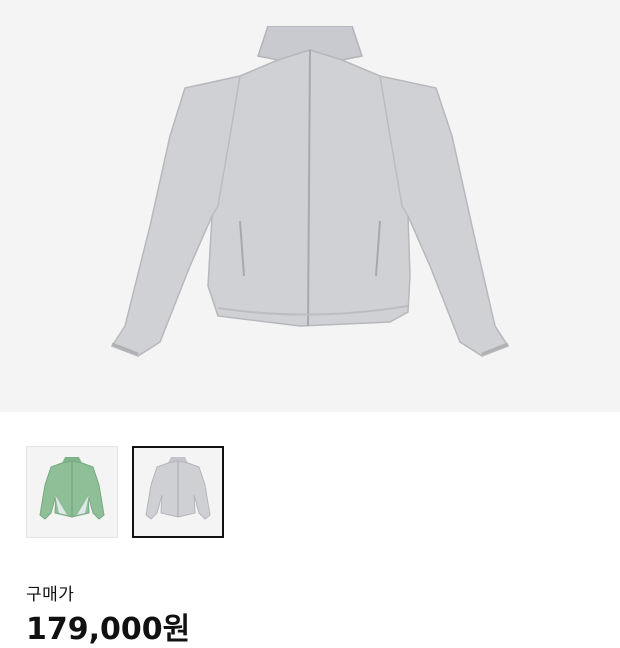  Describe the element at coordinates (125, 492) in the screenshot. I see `thumbnail-list` at that location.